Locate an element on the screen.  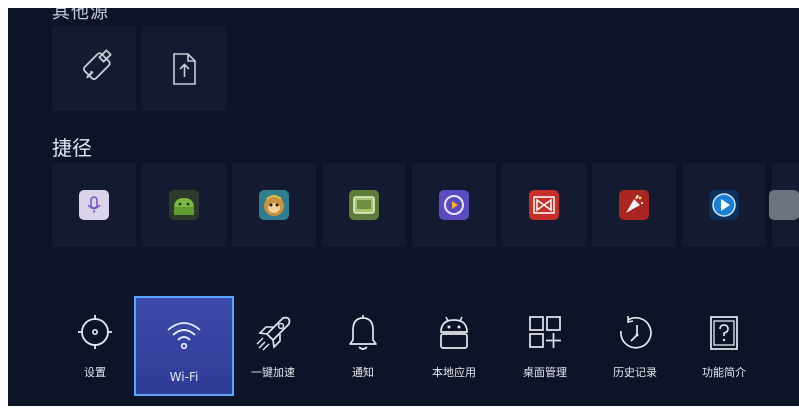
usb-source-tile is located at coordinates (94, 68).